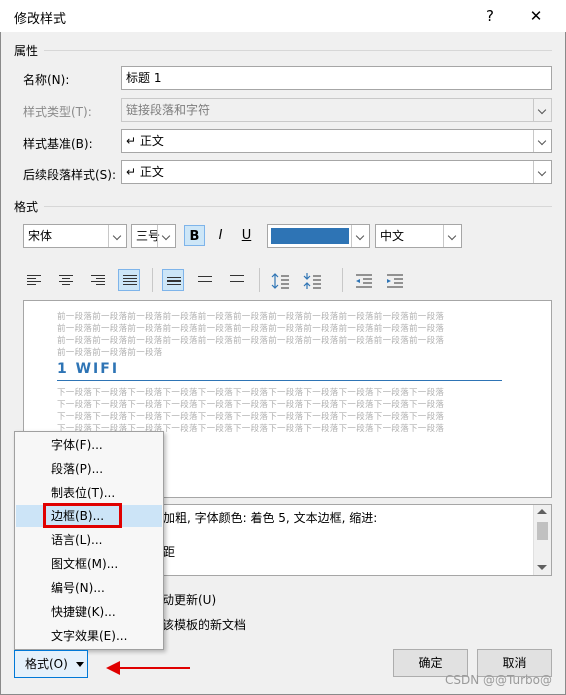  Describe the element at coordinates (169, 552) in the screenshot. I see `description-line: 距` at that location.